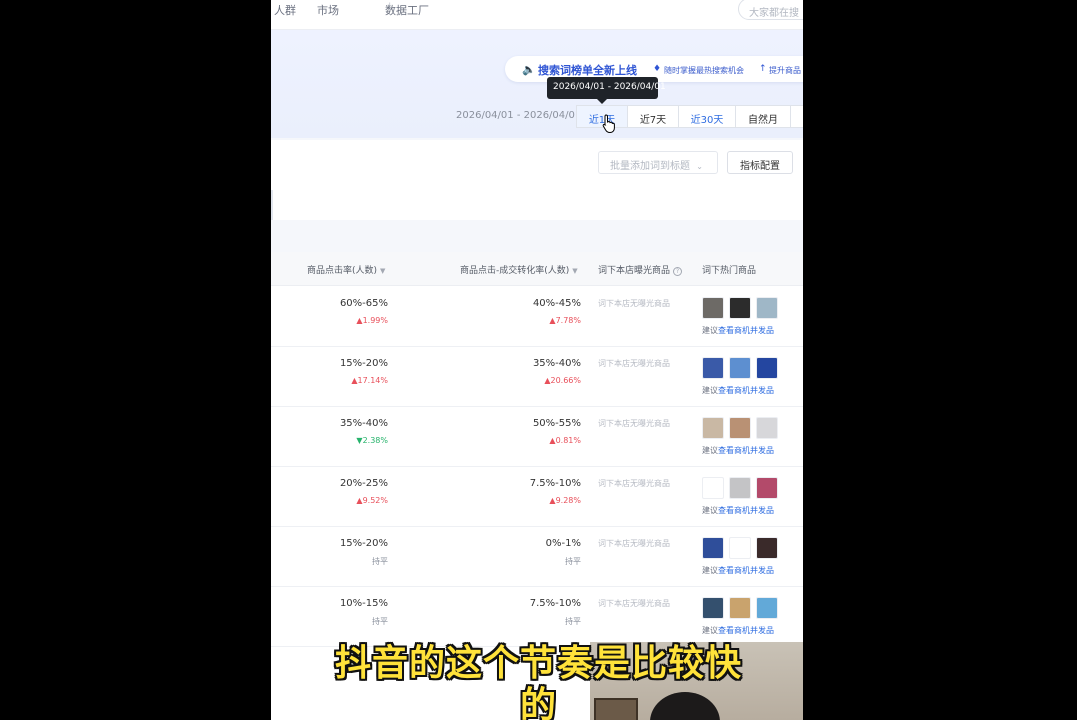 This screenshot has width=1077, height=720. What do you see at coordinates (763, 116) in the screenshot?
I see `segment-natural-month: 自然月` at bounding box center [763, 116].